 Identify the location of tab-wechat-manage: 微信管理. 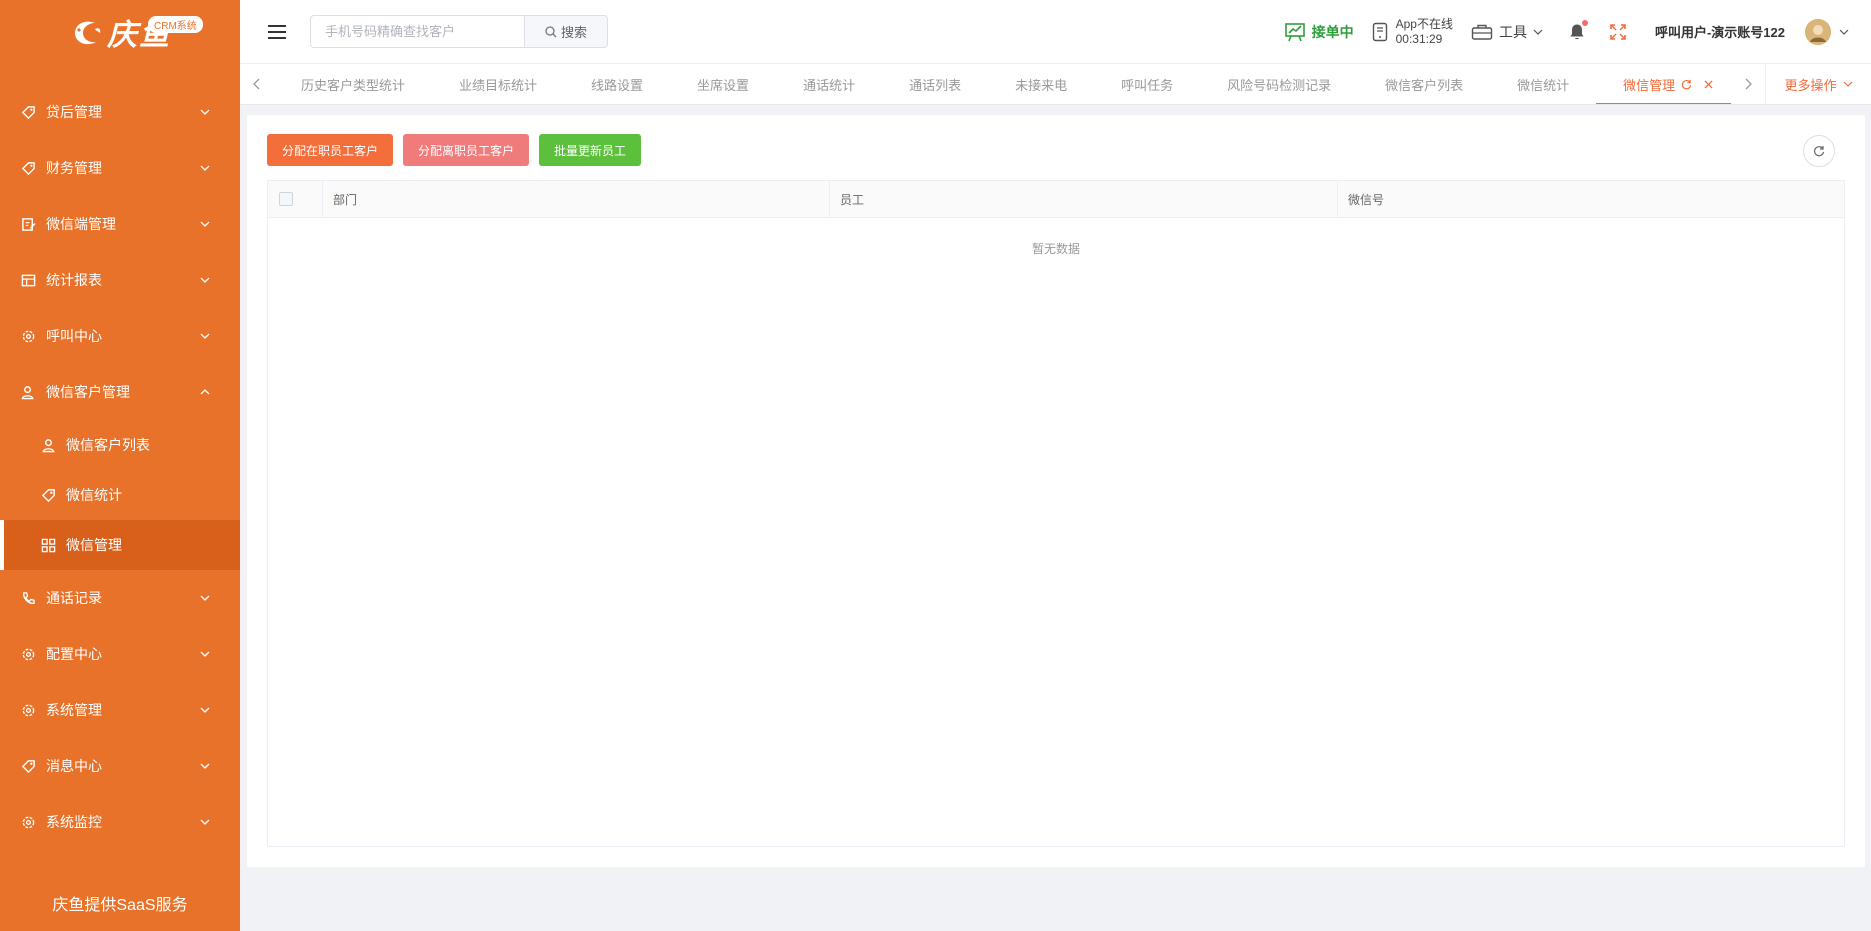
(1663, 84).